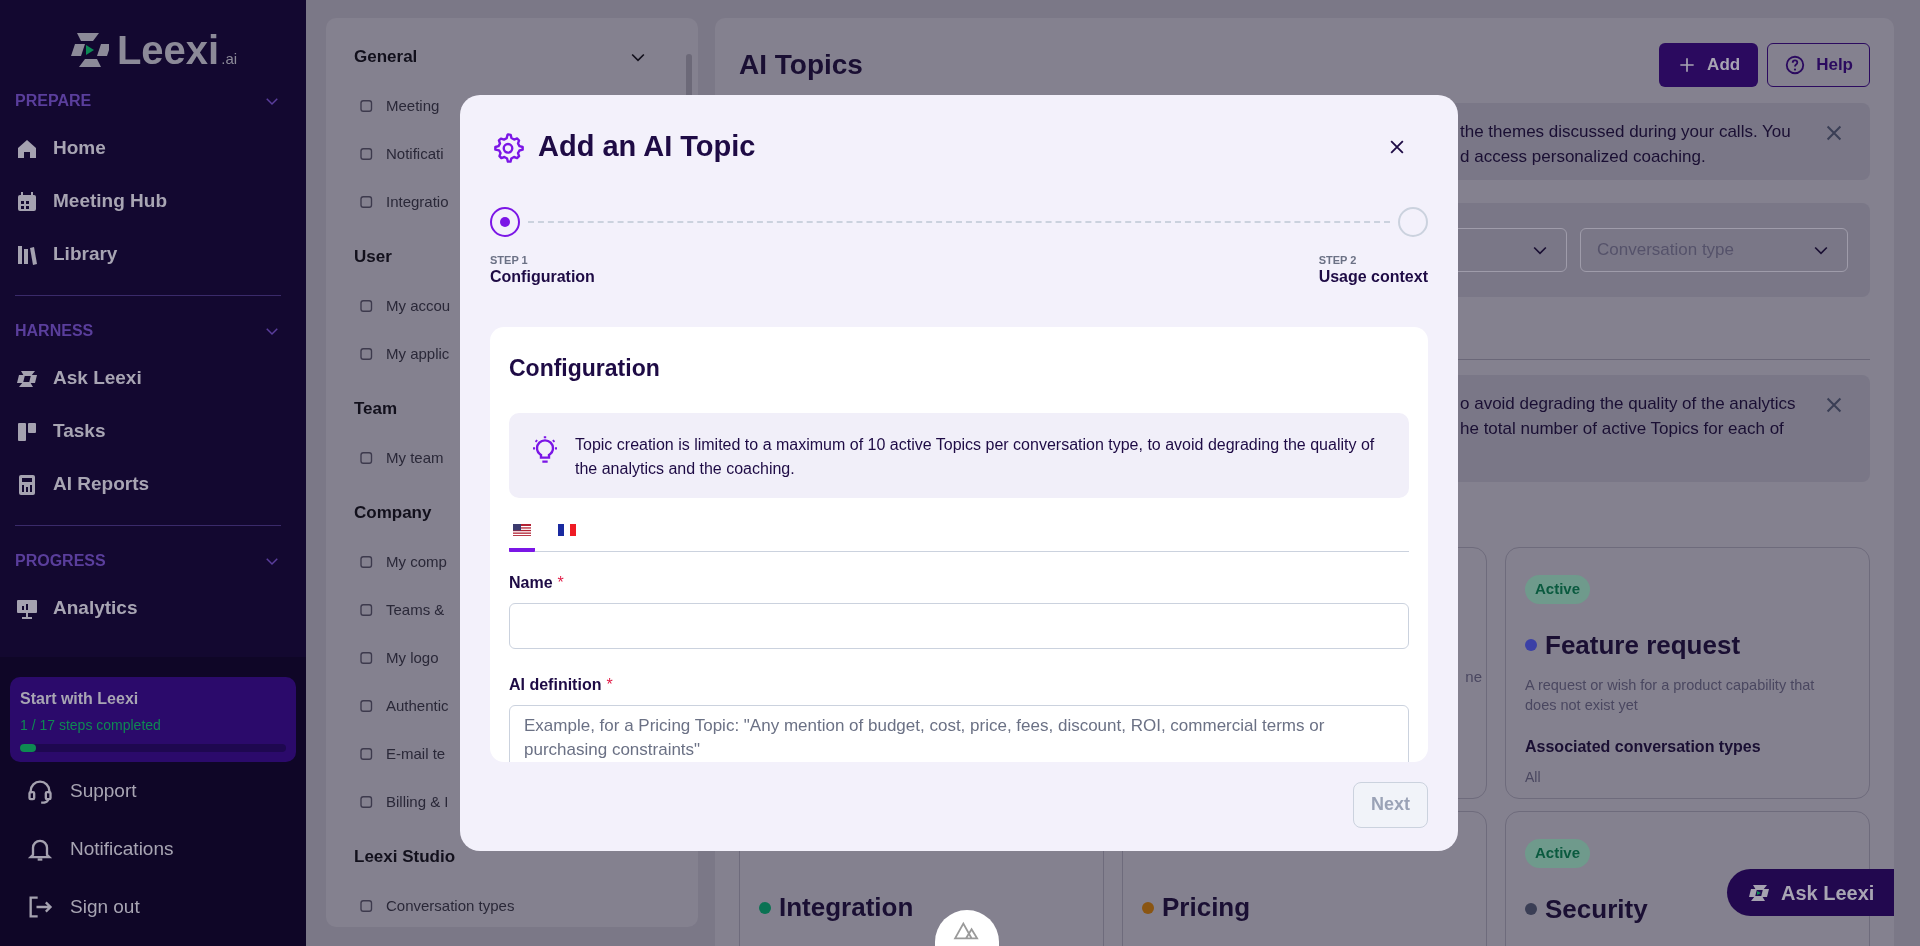  Describe the element at coordinates (1643, 746) in the screenshot. I see `card-subheading: Associated conversation types` at that location.